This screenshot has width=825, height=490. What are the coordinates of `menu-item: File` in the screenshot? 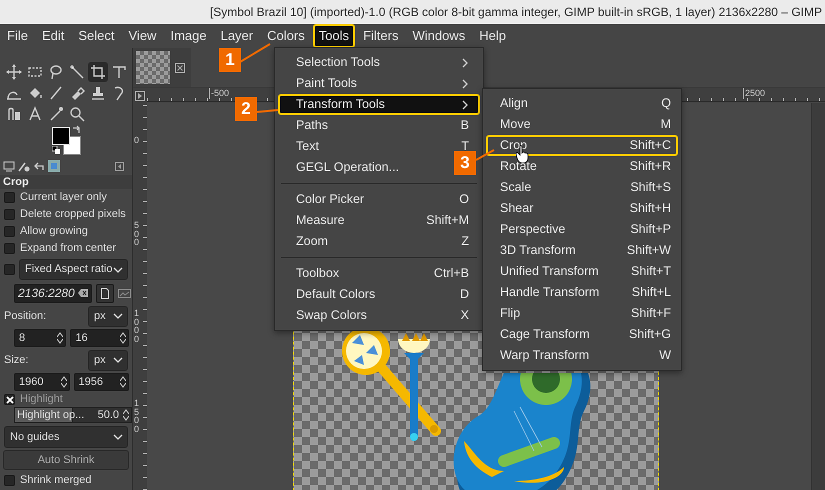 It's located at (17, 36).